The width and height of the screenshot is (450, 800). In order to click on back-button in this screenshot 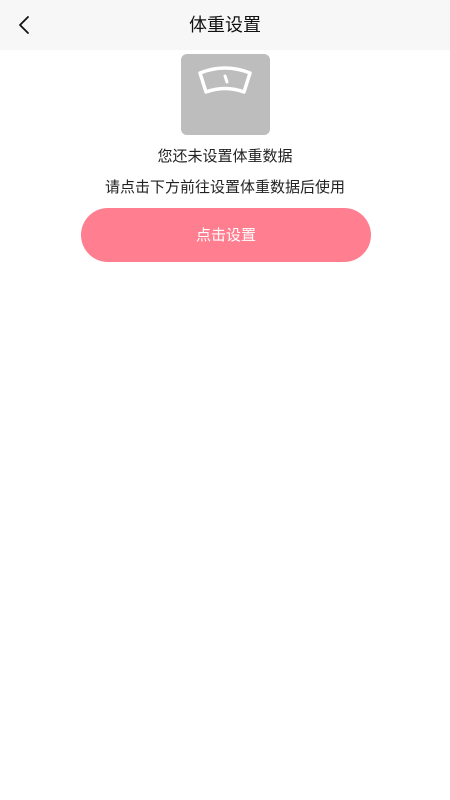, I will do `click(25, 25)`.